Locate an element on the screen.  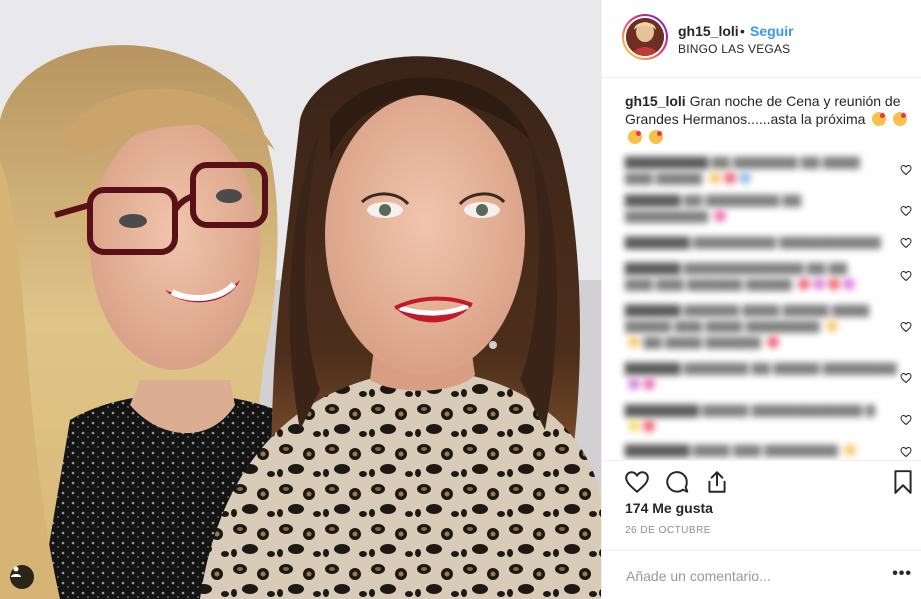
blurred-comment: ▇▇▇▇▇ ▇▇▇ ▇▇▇▇ ▇▇▇▇▇▇▇▇ is located at coordinates (770, 326).